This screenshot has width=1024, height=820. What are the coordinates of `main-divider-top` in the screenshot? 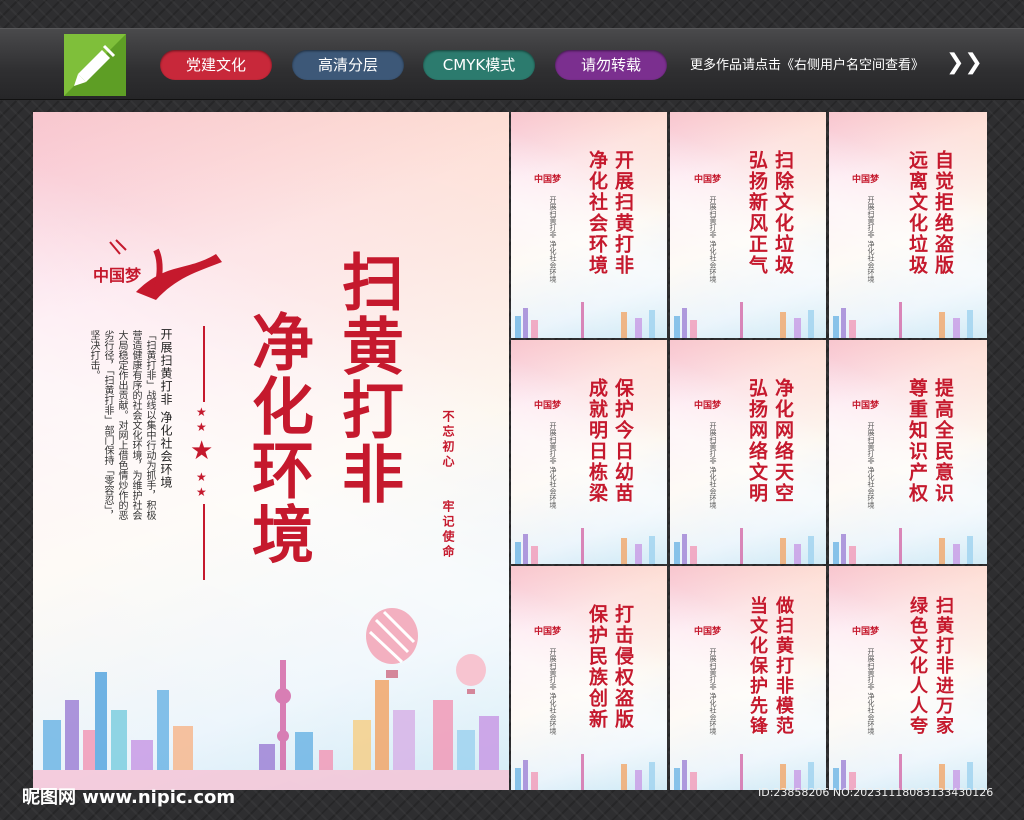 It's located at (204, 364).